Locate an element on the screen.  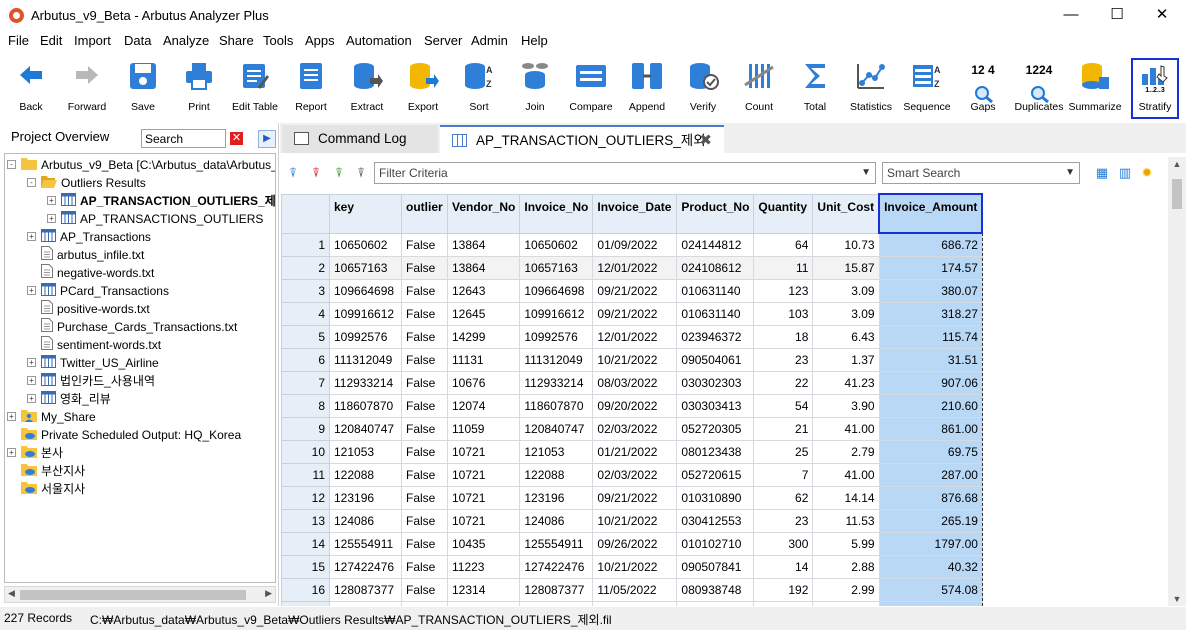
column-header-invoice-date: Invoice_Date is located at coordinates (635, 213).